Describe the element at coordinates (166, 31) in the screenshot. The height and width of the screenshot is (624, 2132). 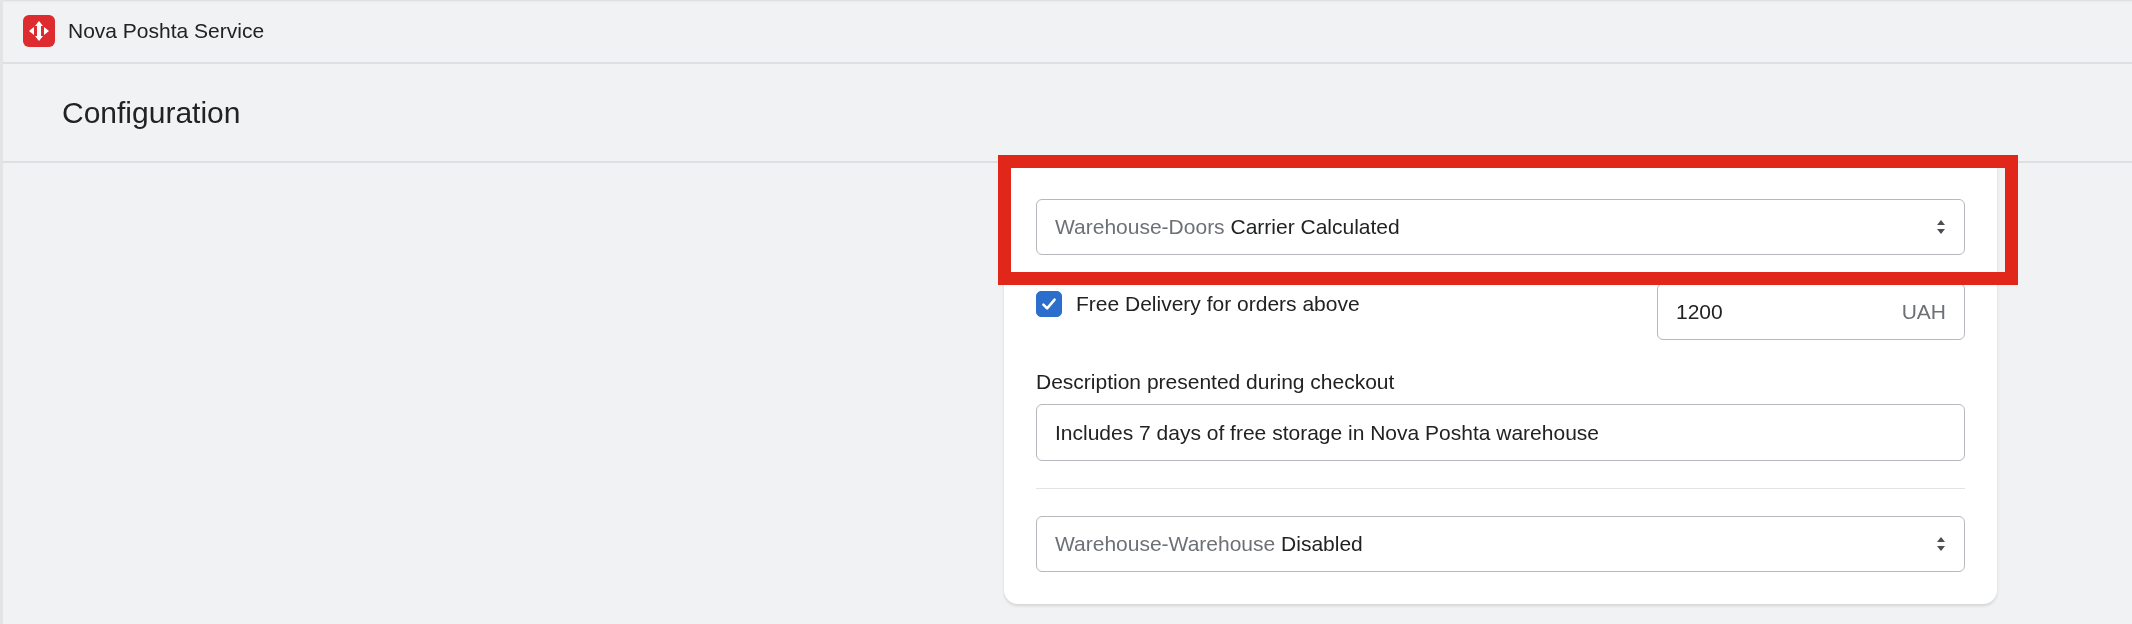
I see `app-title: Nova Poshta Service` at that location.